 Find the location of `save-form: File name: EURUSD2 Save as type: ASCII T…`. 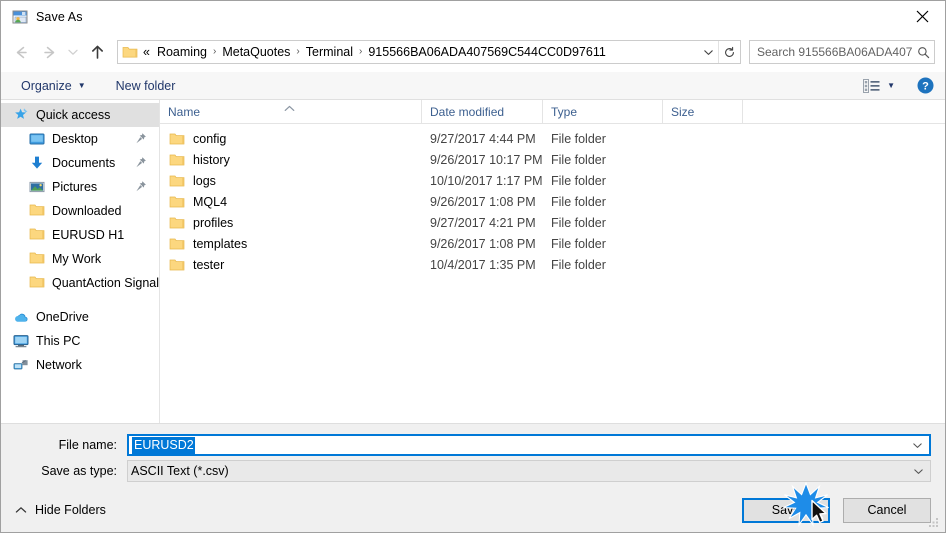

save-form: File name: EURUSD2 Save as type: ASCII T… is located at coordinates (473, 456).